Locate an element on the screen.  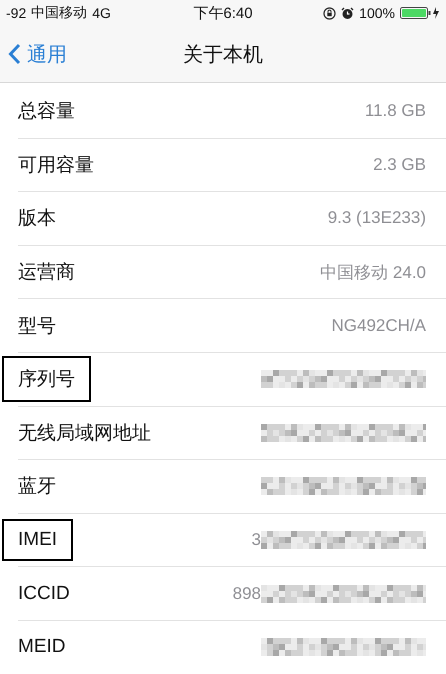
network-type: 4G is located at coordinates (101, 13).